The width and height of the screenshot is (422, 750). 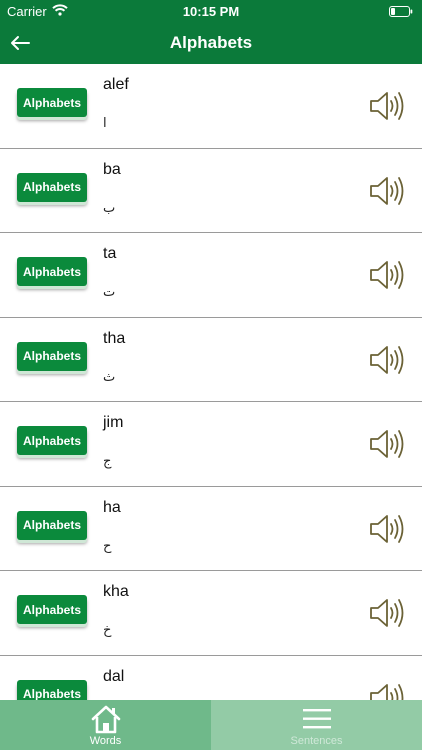 What do you see at coordinates (113, 422) in the screenshot?
I see `word-label: jim` at bounding box center [113, 422].